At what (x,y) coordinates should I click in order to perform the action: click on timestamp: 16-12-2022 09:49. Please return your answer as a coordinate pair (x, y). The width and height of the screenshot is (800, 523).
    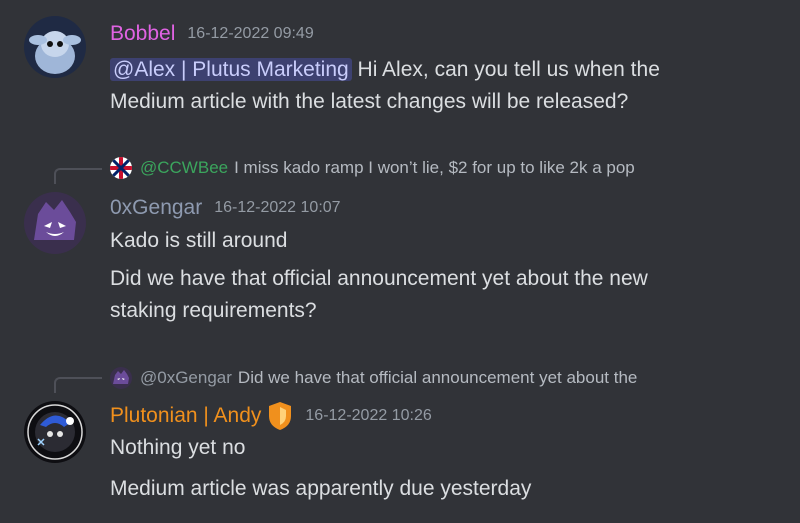
    Looking at the image, I should click on (250, 33).